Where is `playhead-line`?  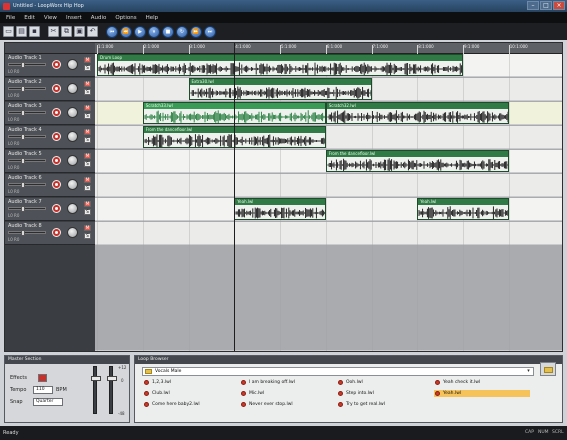 playhead-line is located at coordinates (235, 197).